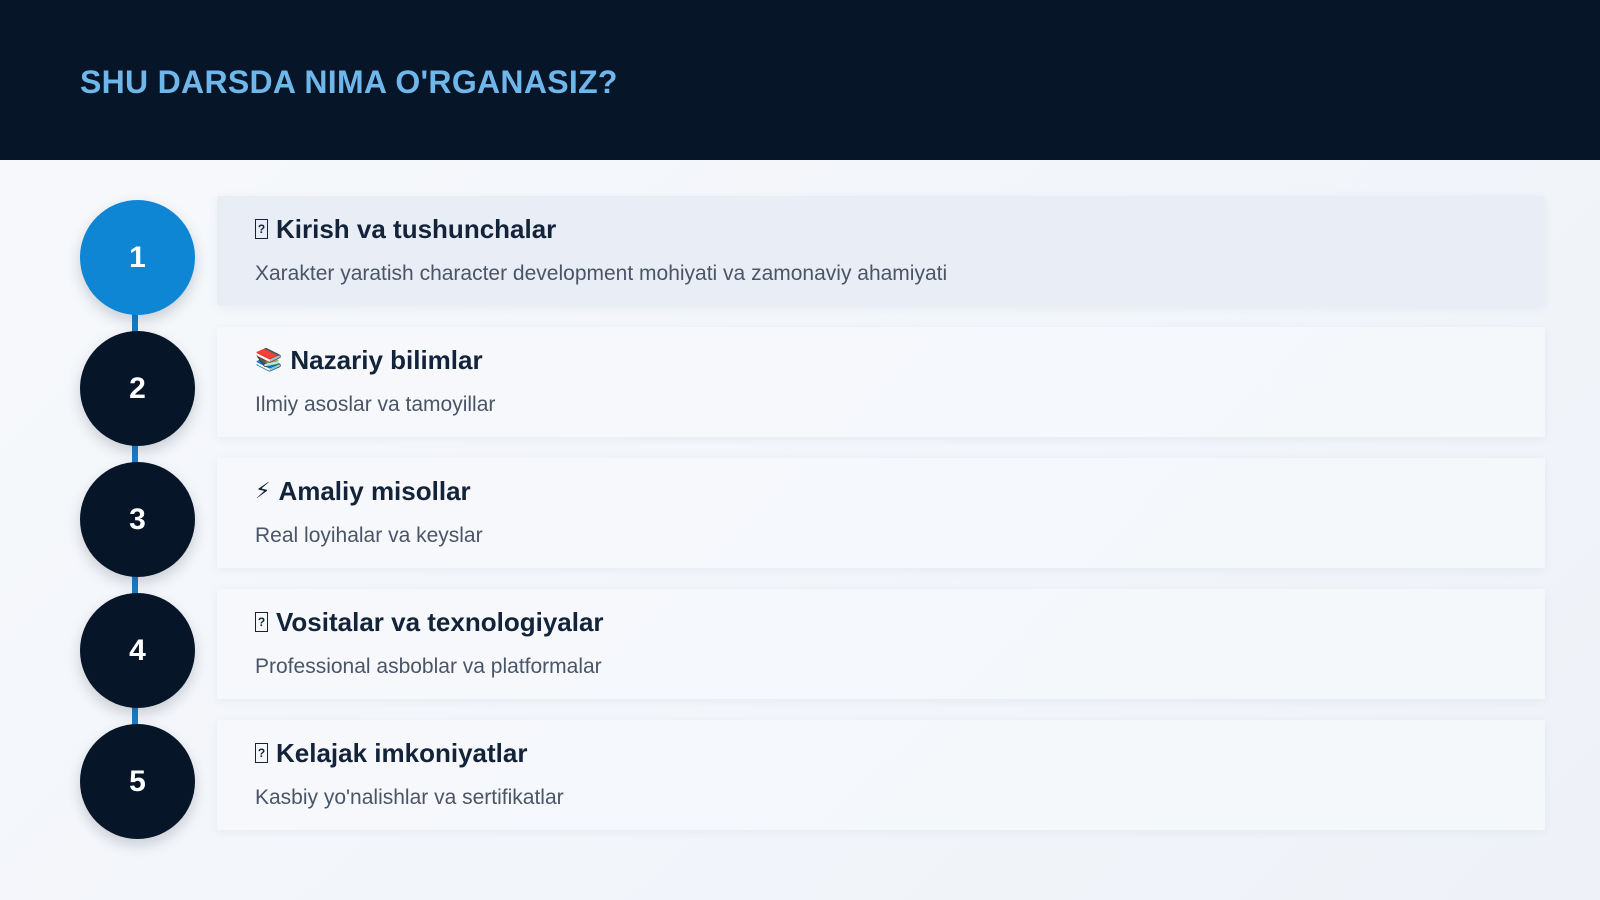  I want to click on step-number-2: 2, so click(137, 388).